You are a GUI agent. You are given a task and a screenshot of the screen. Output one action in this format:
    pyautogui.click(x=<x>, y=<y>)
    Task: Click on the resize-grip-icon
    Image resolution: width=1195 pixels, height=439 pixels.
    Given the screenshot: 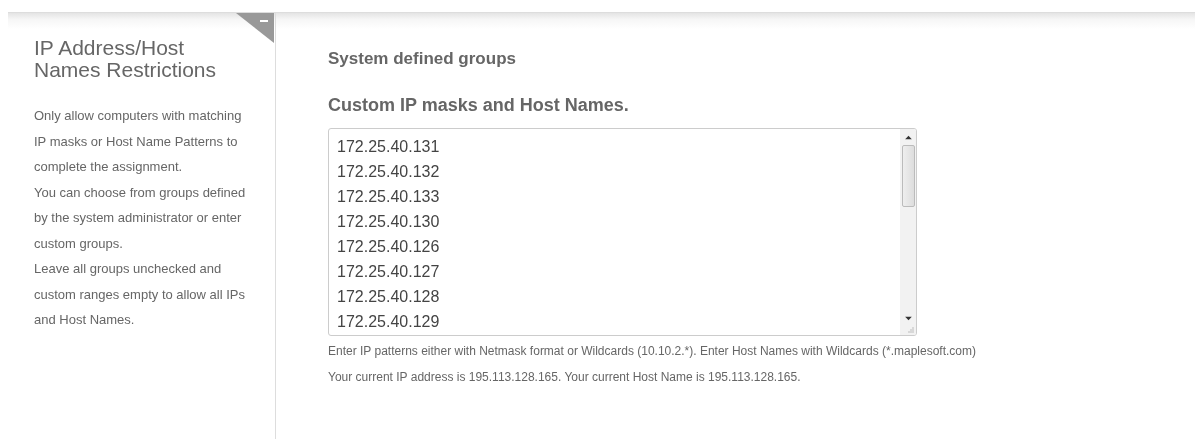 What is the action you would take?
    pyautogui.click(x=910, y=329)
    